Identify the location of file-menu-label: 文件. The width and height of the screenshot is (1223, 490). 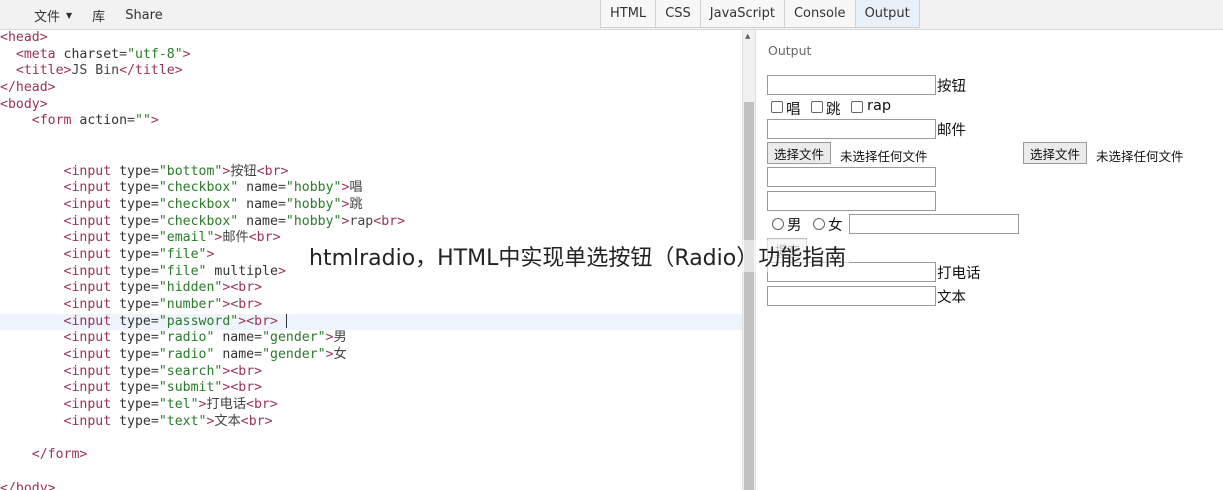
(47, 17).